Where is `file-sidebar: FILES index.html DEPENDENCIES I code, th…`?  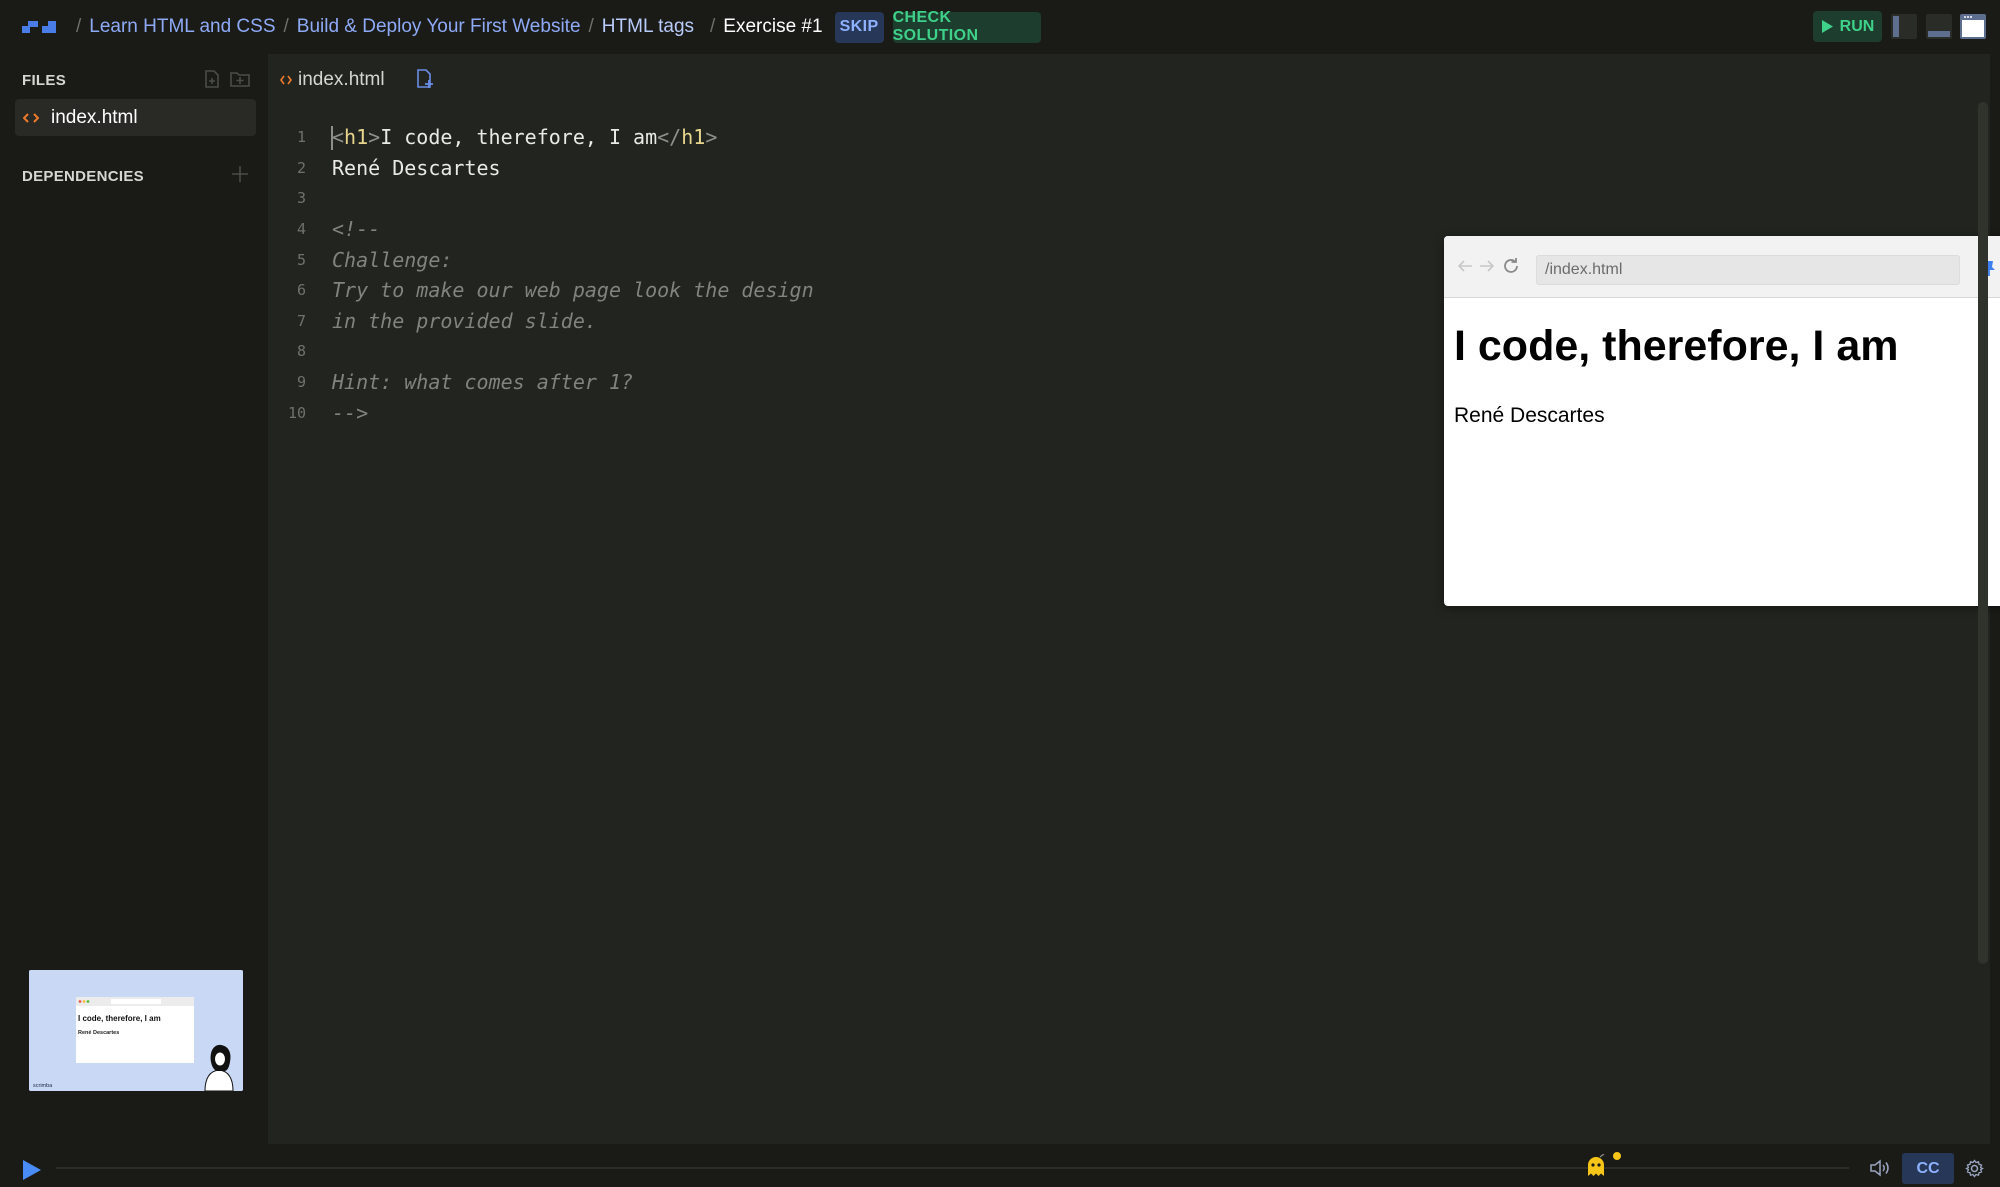 file-sidebar: FILES index.html DEPENDENCIES I code, th… is located at coordinates (134, 599).